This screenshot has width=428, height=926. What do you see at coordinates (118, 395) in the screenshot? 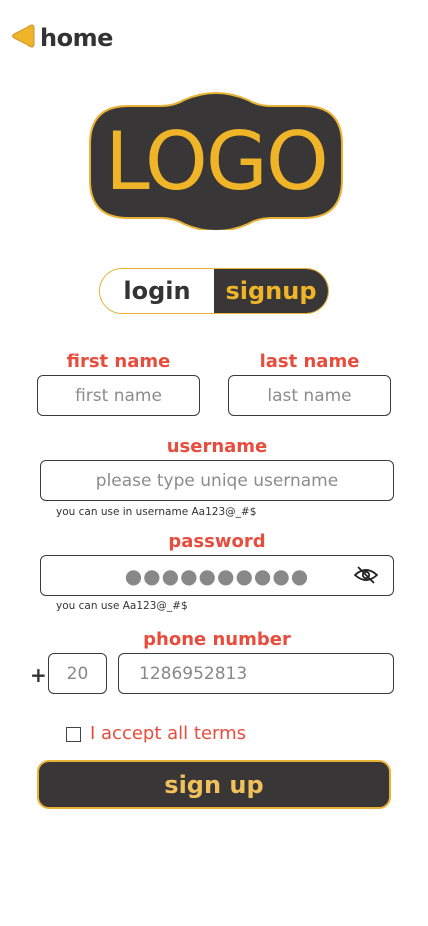
I see `first-name-input` at bounding box center [118, 395].